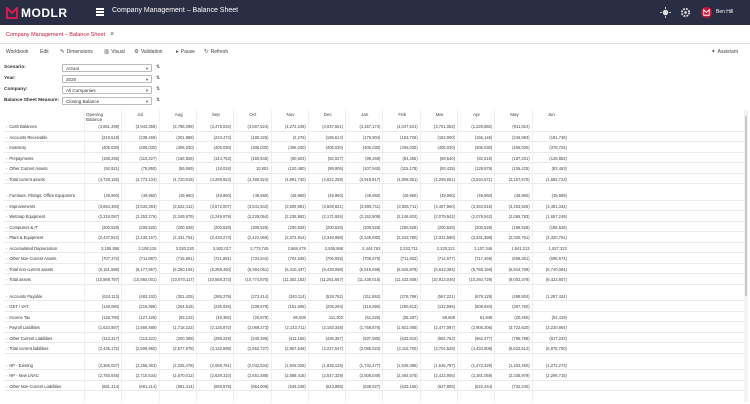 This screenshot has height=404, width=750. I want to click on table-cell: (567,221), so click(437, 296).